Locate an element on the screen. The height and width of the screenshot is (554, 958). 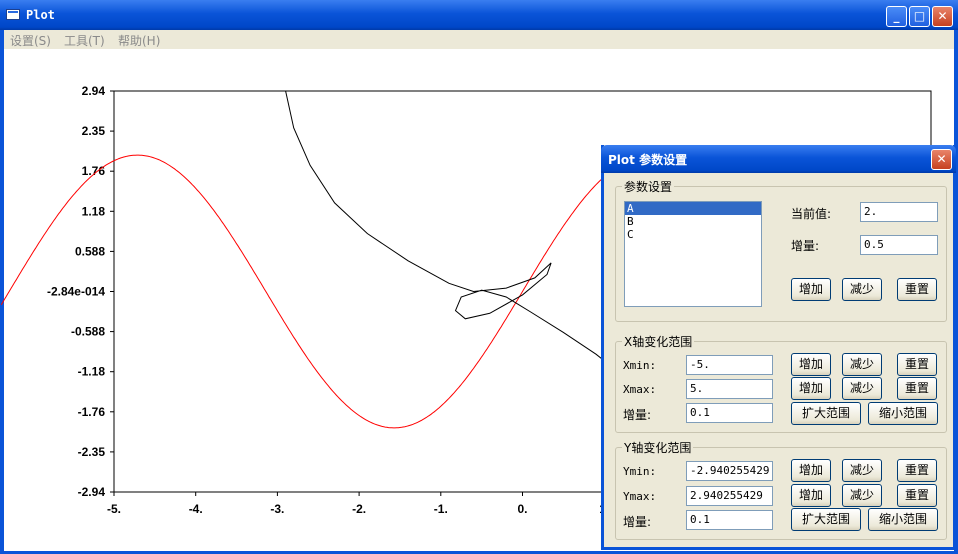
x-tick-label: -1. is located at coordinates (441, 509).